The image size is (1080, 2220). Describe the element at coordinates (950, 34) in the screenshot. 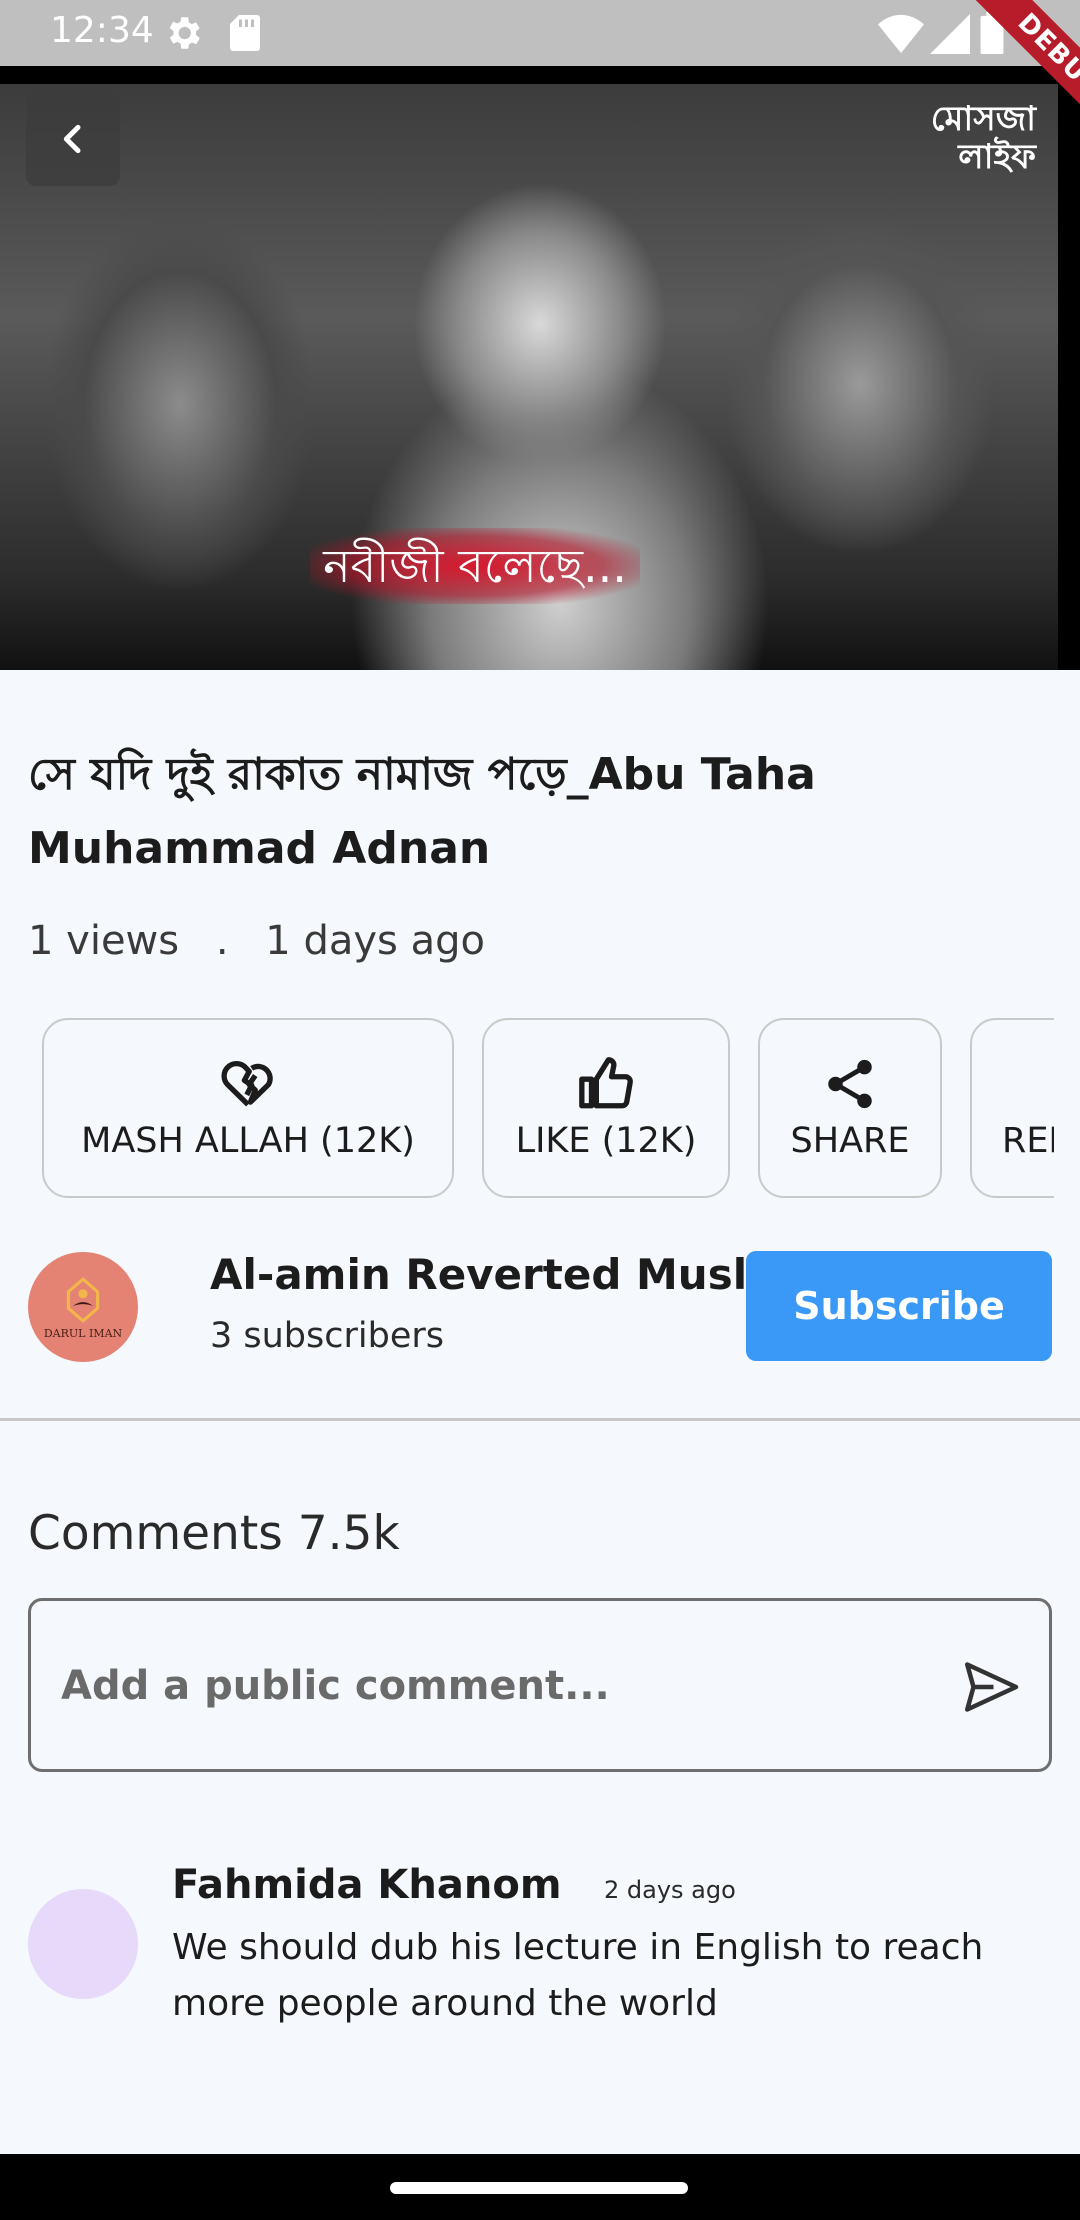

I see `signal-icon` at that location.